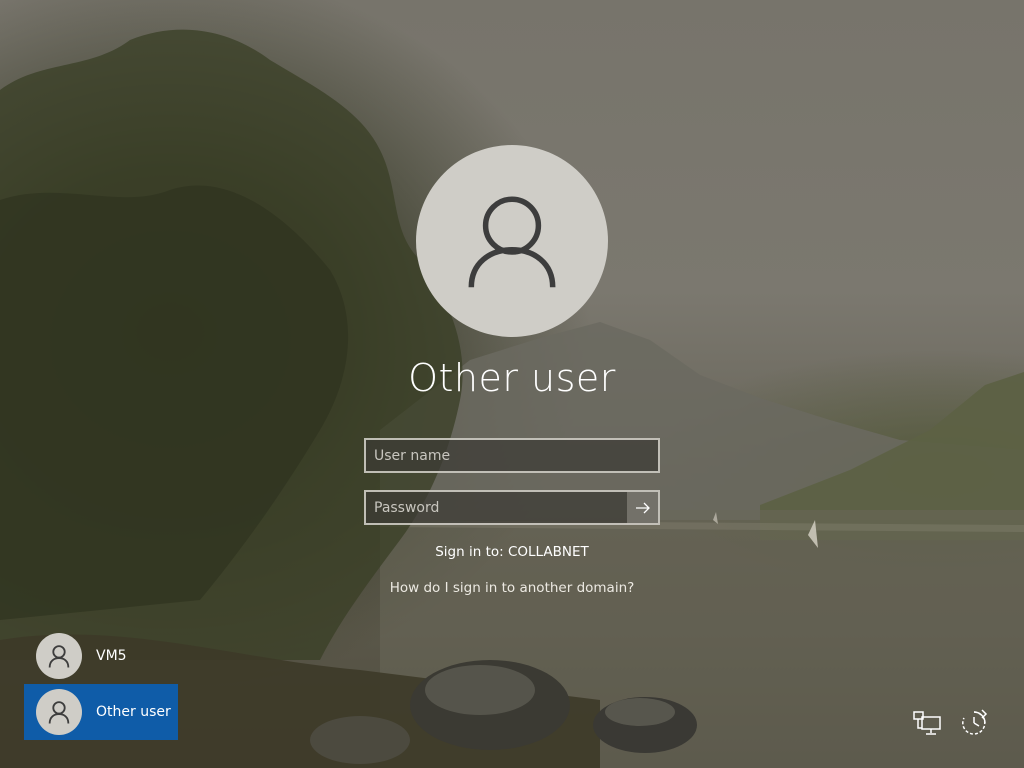 This screenshot has height=768, width=1024. I want to click on password-field-container, so click(512, 507).